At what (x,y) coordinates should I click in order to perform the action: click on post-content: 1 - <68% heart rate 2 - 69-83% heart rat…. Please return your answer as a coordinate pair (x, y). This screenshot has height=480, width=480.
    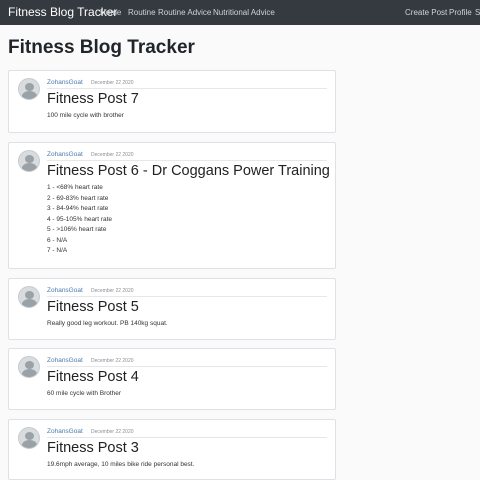
    Looking at the image, I should click on (79, 220).